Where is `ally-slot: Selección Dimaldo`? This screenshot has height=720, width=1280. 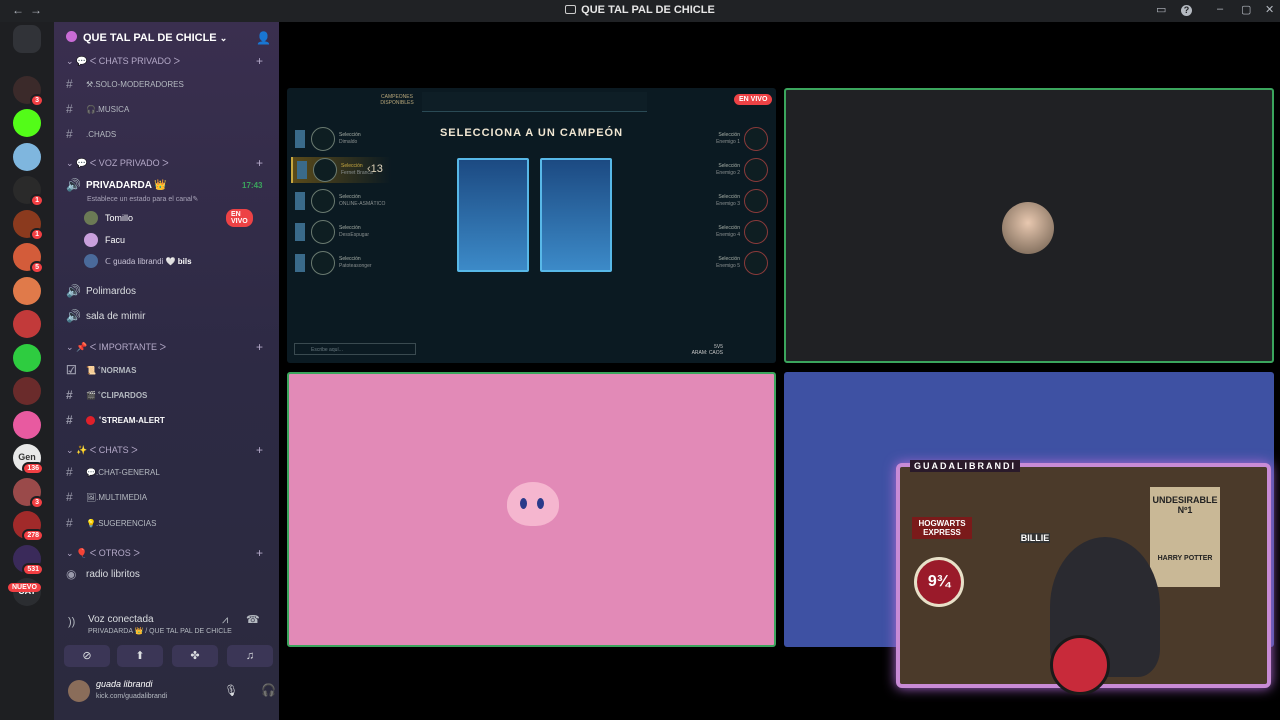
ally-slot: Selección Dimaldo is located at coordinates (341, 139).